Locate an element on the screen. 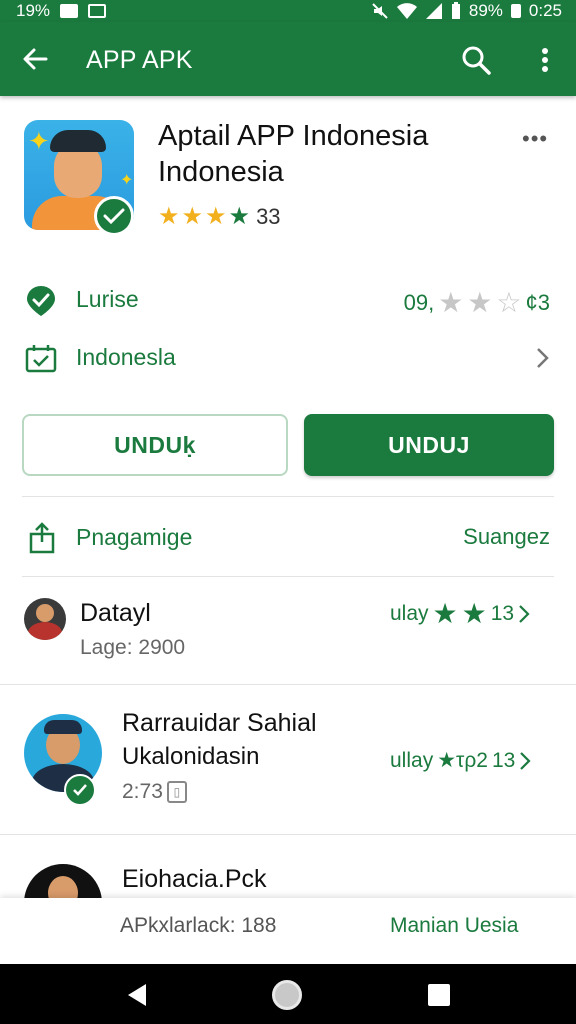  share-icon is located at coordinates (42, 538).